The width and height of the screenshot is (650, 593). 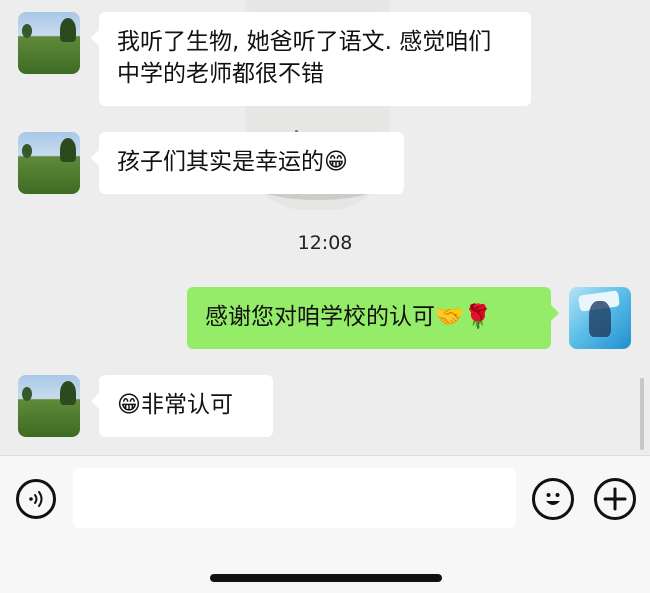 What do you see at coordinates (600, 318) in the screenshot?
I see `my-avatar` at bounding box center [600, 318].